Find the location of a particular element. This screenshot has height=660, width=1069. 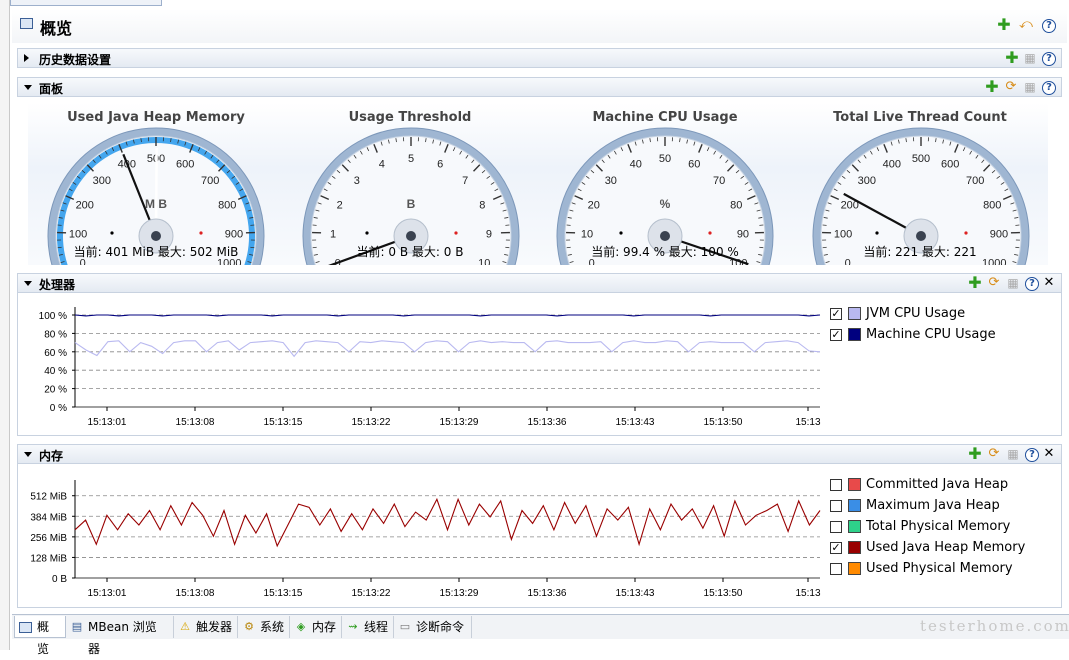

gauge-tick-label: 8 is located at coordinates (482, 205).